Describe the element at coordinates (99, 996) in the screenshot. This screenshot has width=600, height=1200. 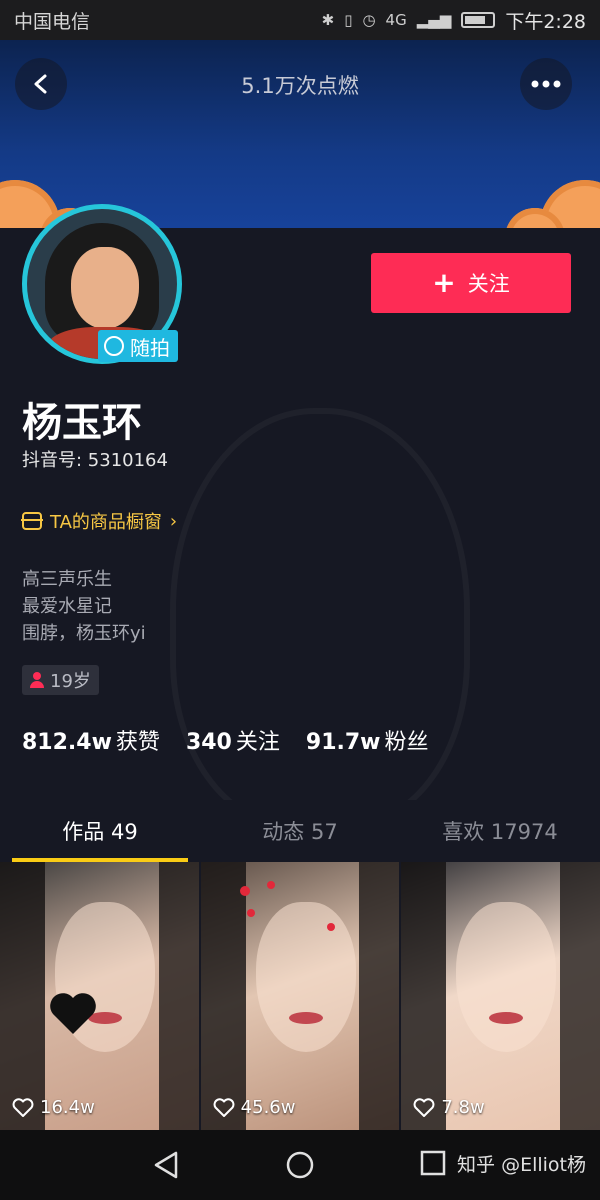
I see `video-thumbnail: 16.4w` at that location.